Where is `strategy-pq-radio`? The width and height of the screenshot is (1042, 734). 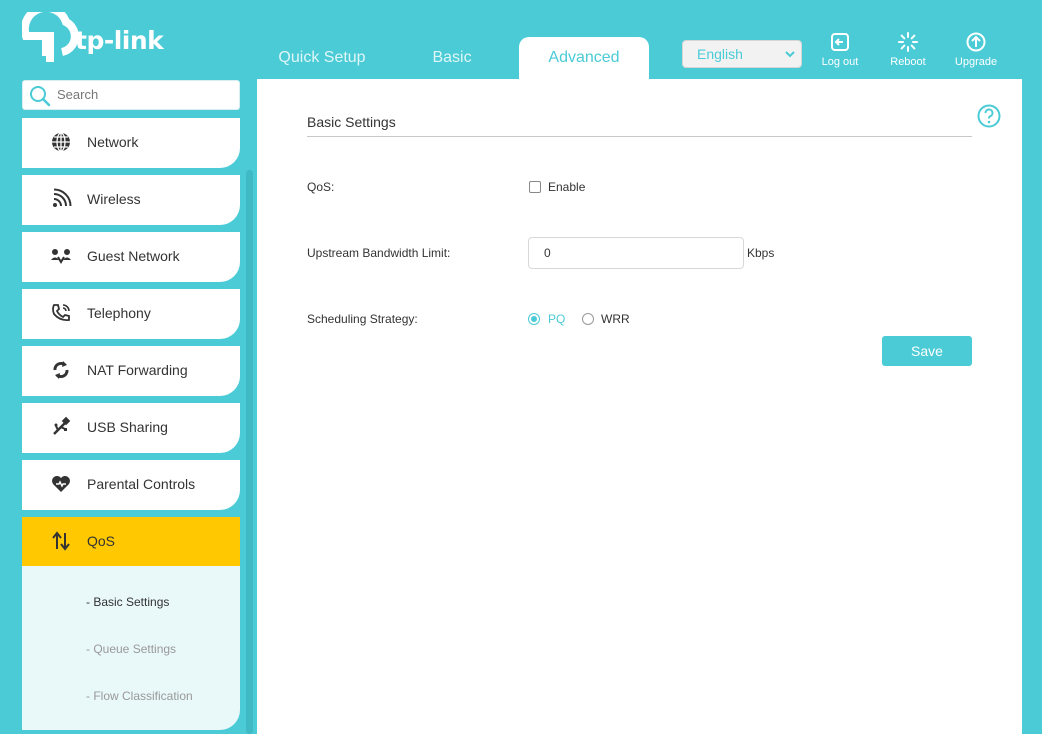 strategy-pq-radio is located at coordinates (534, 319).